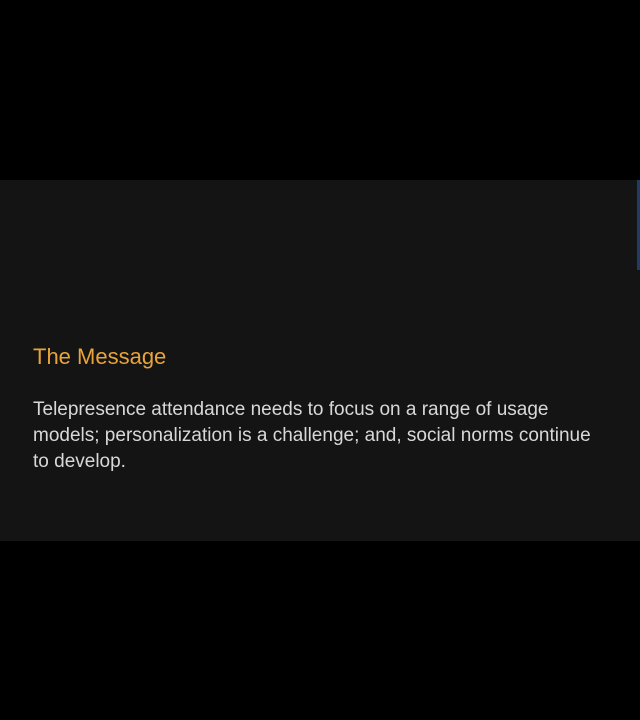  Describe the element at coordinates (100, 356) in the screenshot. I see `slide-title: The Message` at that location.